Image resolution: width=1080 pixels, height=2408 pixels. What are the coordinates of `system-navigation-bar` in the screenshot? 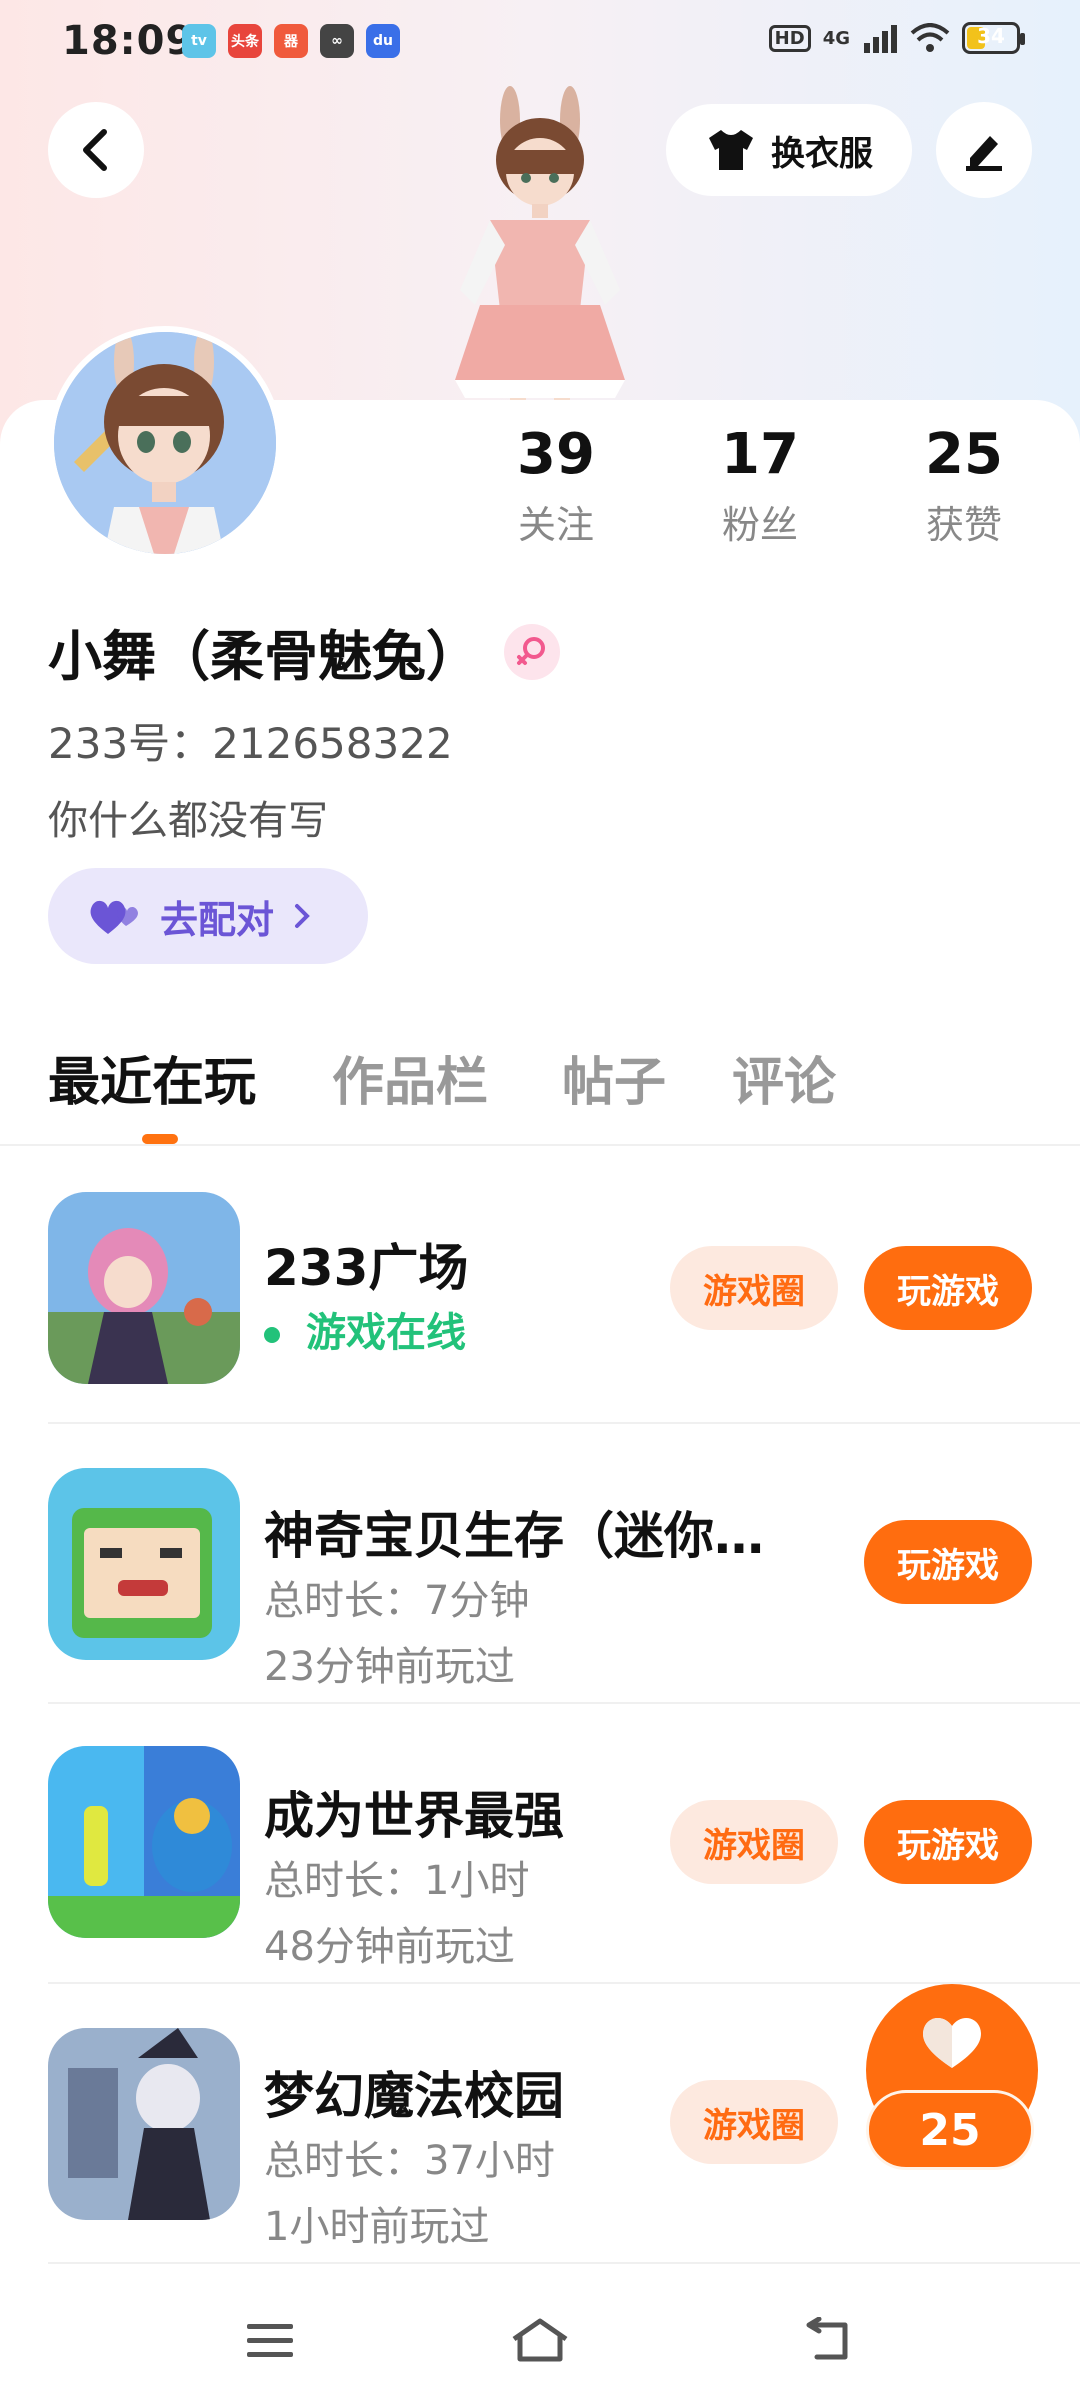 It's located at (540, 2339).